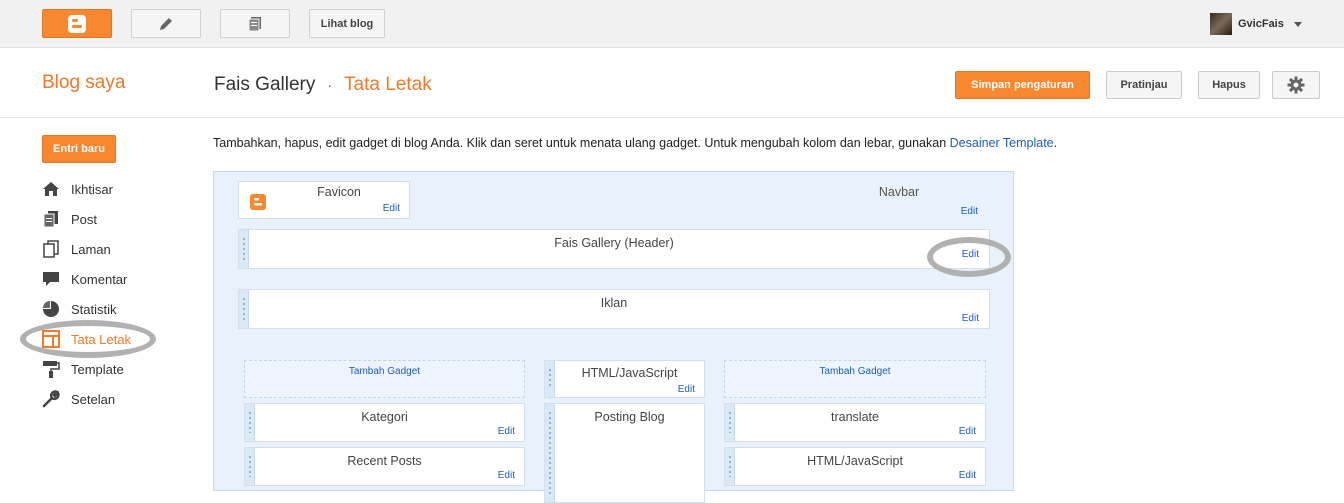  What do you see at coordinates (324, 200) in the screenshot?
I see `gadget-favicon: Favicon Edit` at bounding box center [324, 200].